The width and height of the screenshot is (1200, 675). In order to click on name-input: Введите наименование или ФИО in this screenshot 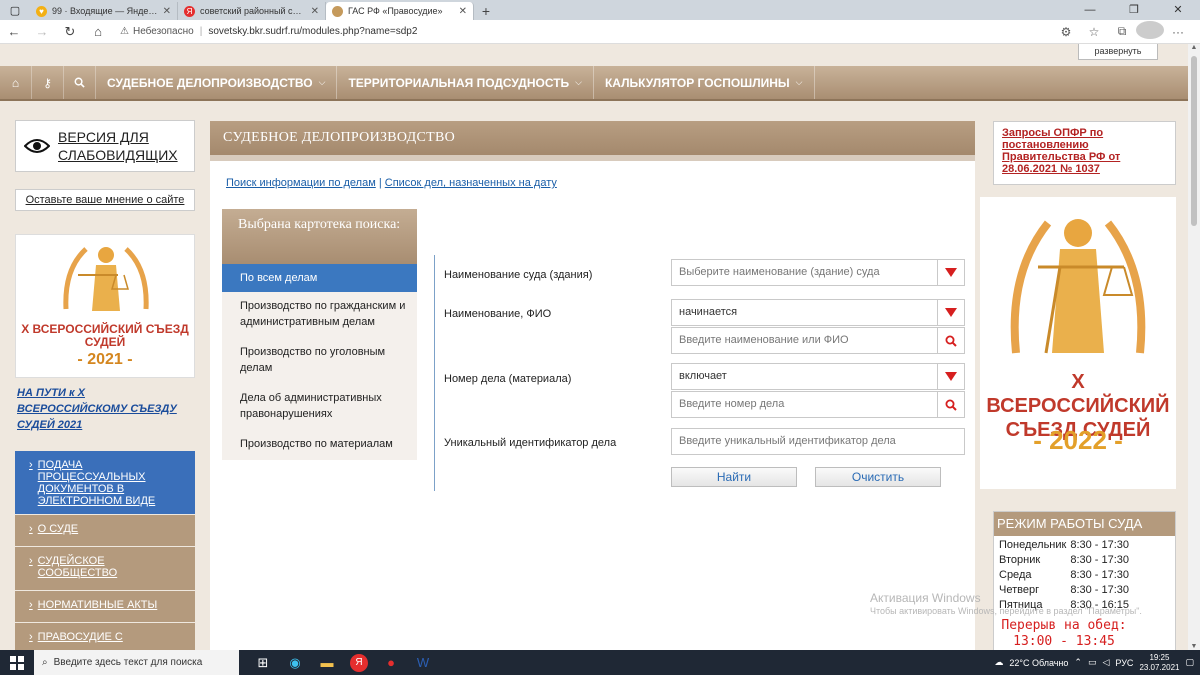, I will do `click(818, 340)`.